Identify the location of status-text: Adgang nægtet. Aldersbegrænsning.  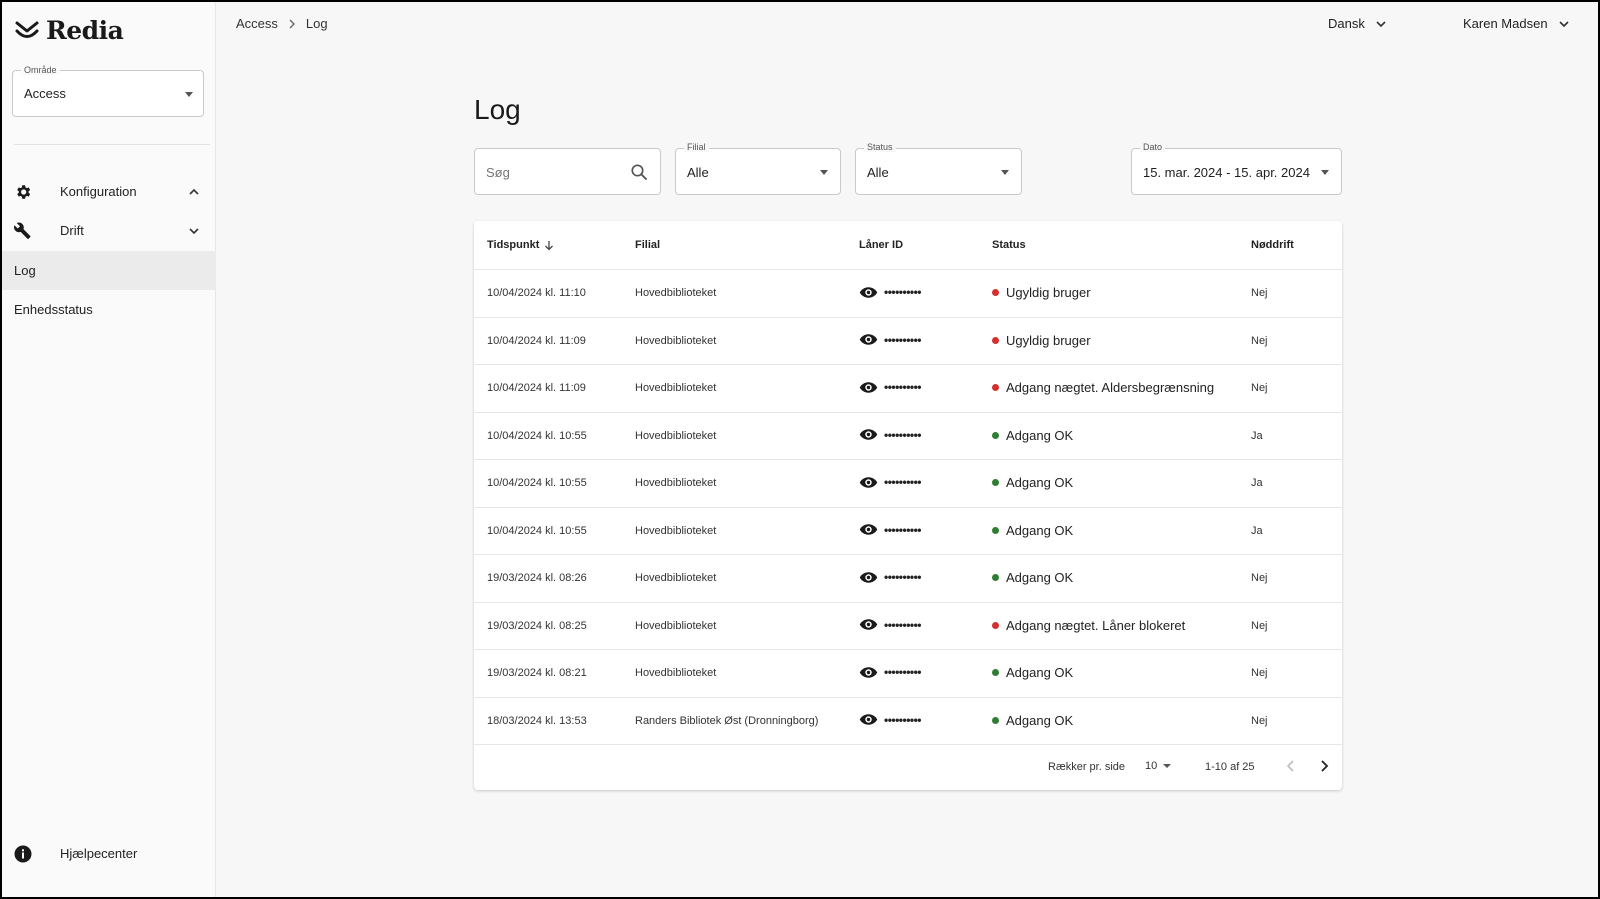
(1110, 387).